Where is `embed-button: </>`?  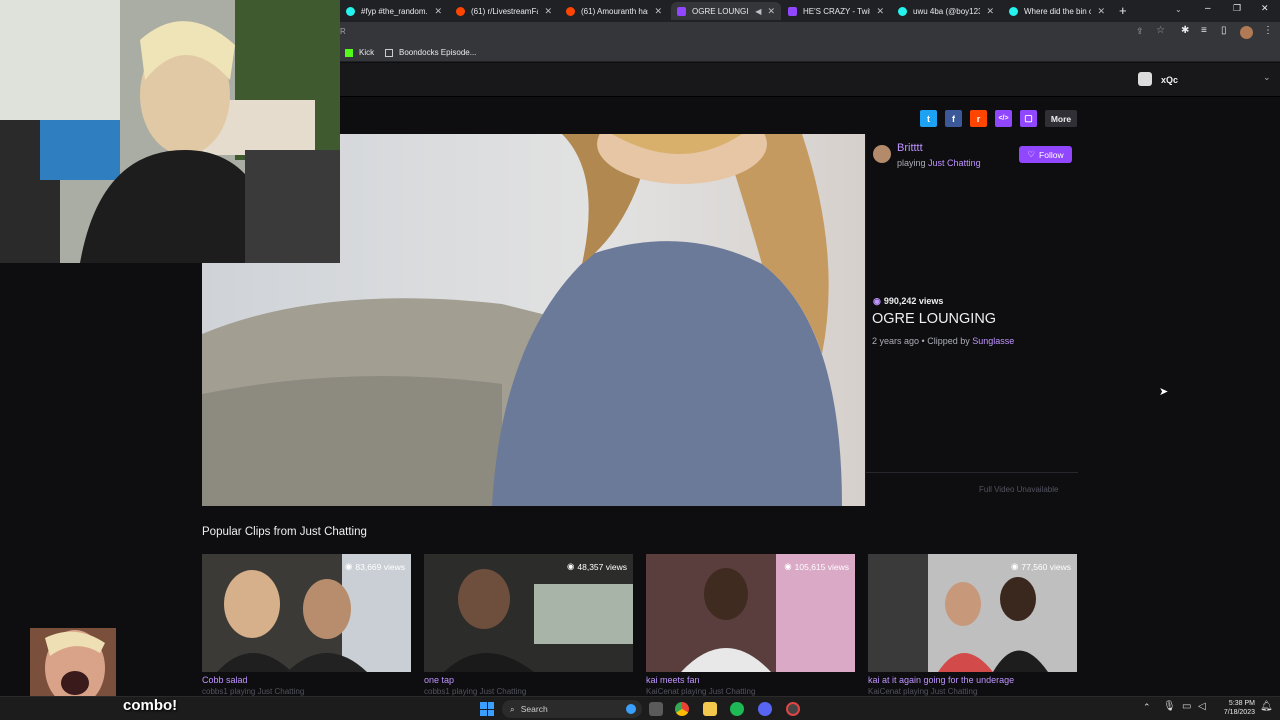
embed-button: </> is located at coordinates (1003, 118).